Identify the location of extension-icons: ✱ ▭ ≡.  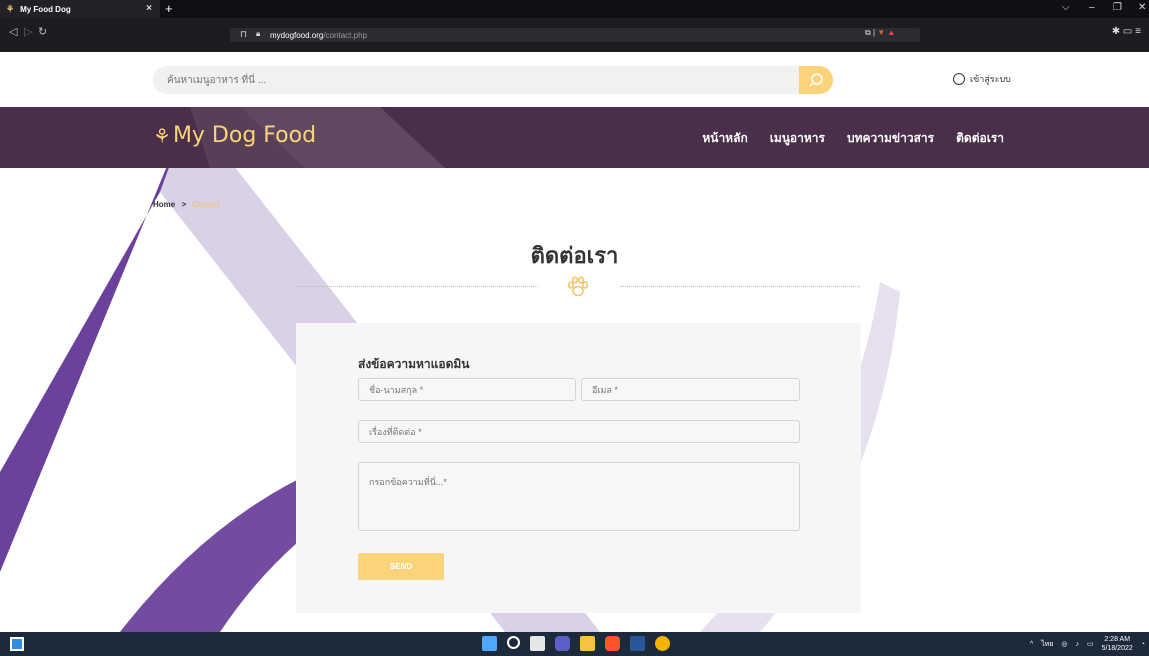
(1126, 31).